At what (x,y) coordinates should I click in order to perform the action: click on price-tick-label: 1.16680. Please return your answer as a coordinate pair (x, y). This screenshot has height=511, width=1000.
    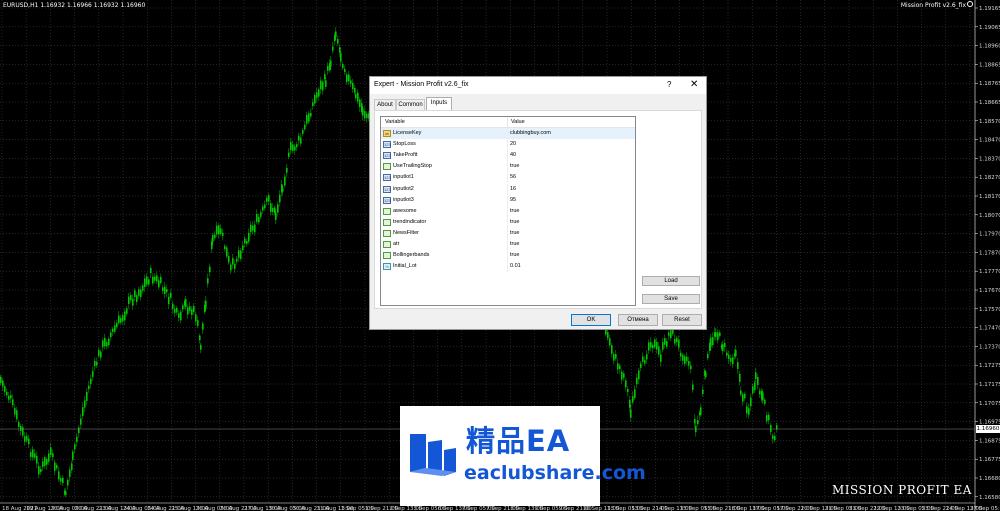
    Looking at the image, I should click on (989, 479).